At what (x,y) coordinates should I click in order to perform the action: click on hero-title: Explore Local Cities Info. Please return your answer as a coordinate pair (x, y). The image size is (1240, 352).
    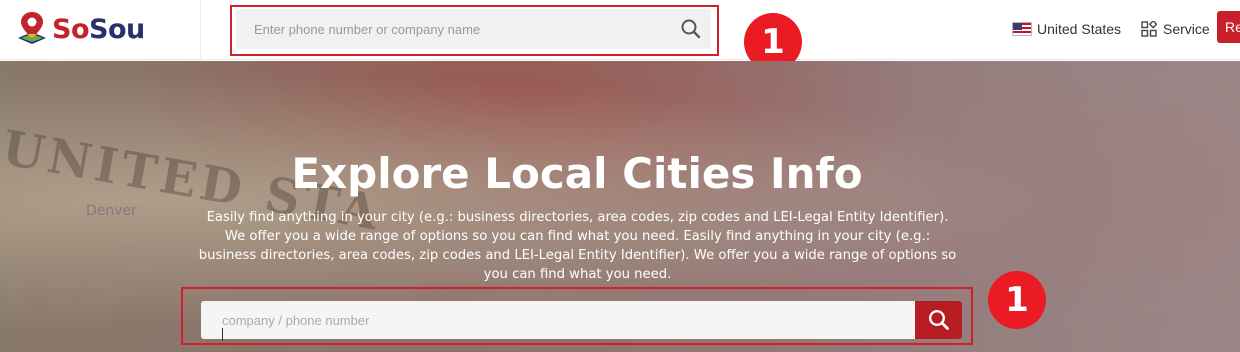
    Looking at the image, I should click on (577, 173).